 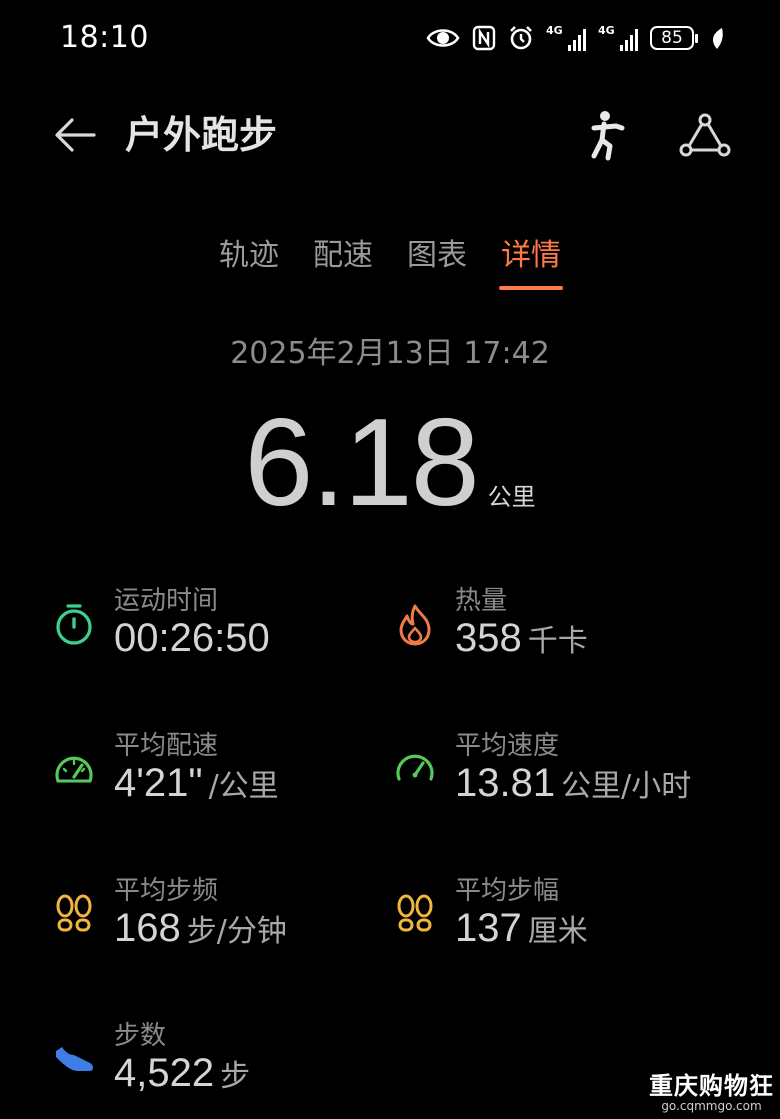 I want to click on stat-avg-cadence: 平均步频 168 步/分钟, so click(x=217, y=920).